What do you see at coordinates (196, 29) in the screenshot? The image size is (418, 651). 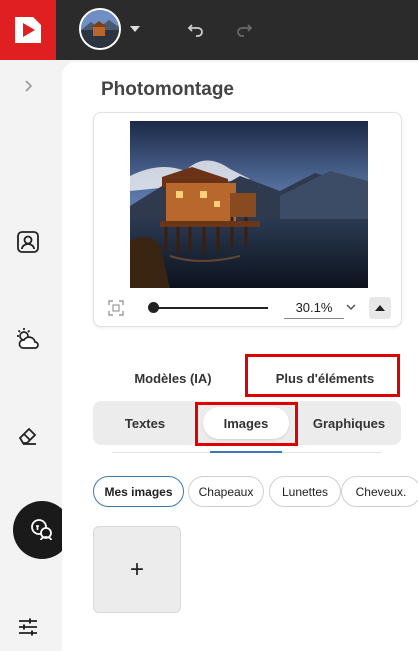 I see `undo-icon` at bounding box center [196, 29].